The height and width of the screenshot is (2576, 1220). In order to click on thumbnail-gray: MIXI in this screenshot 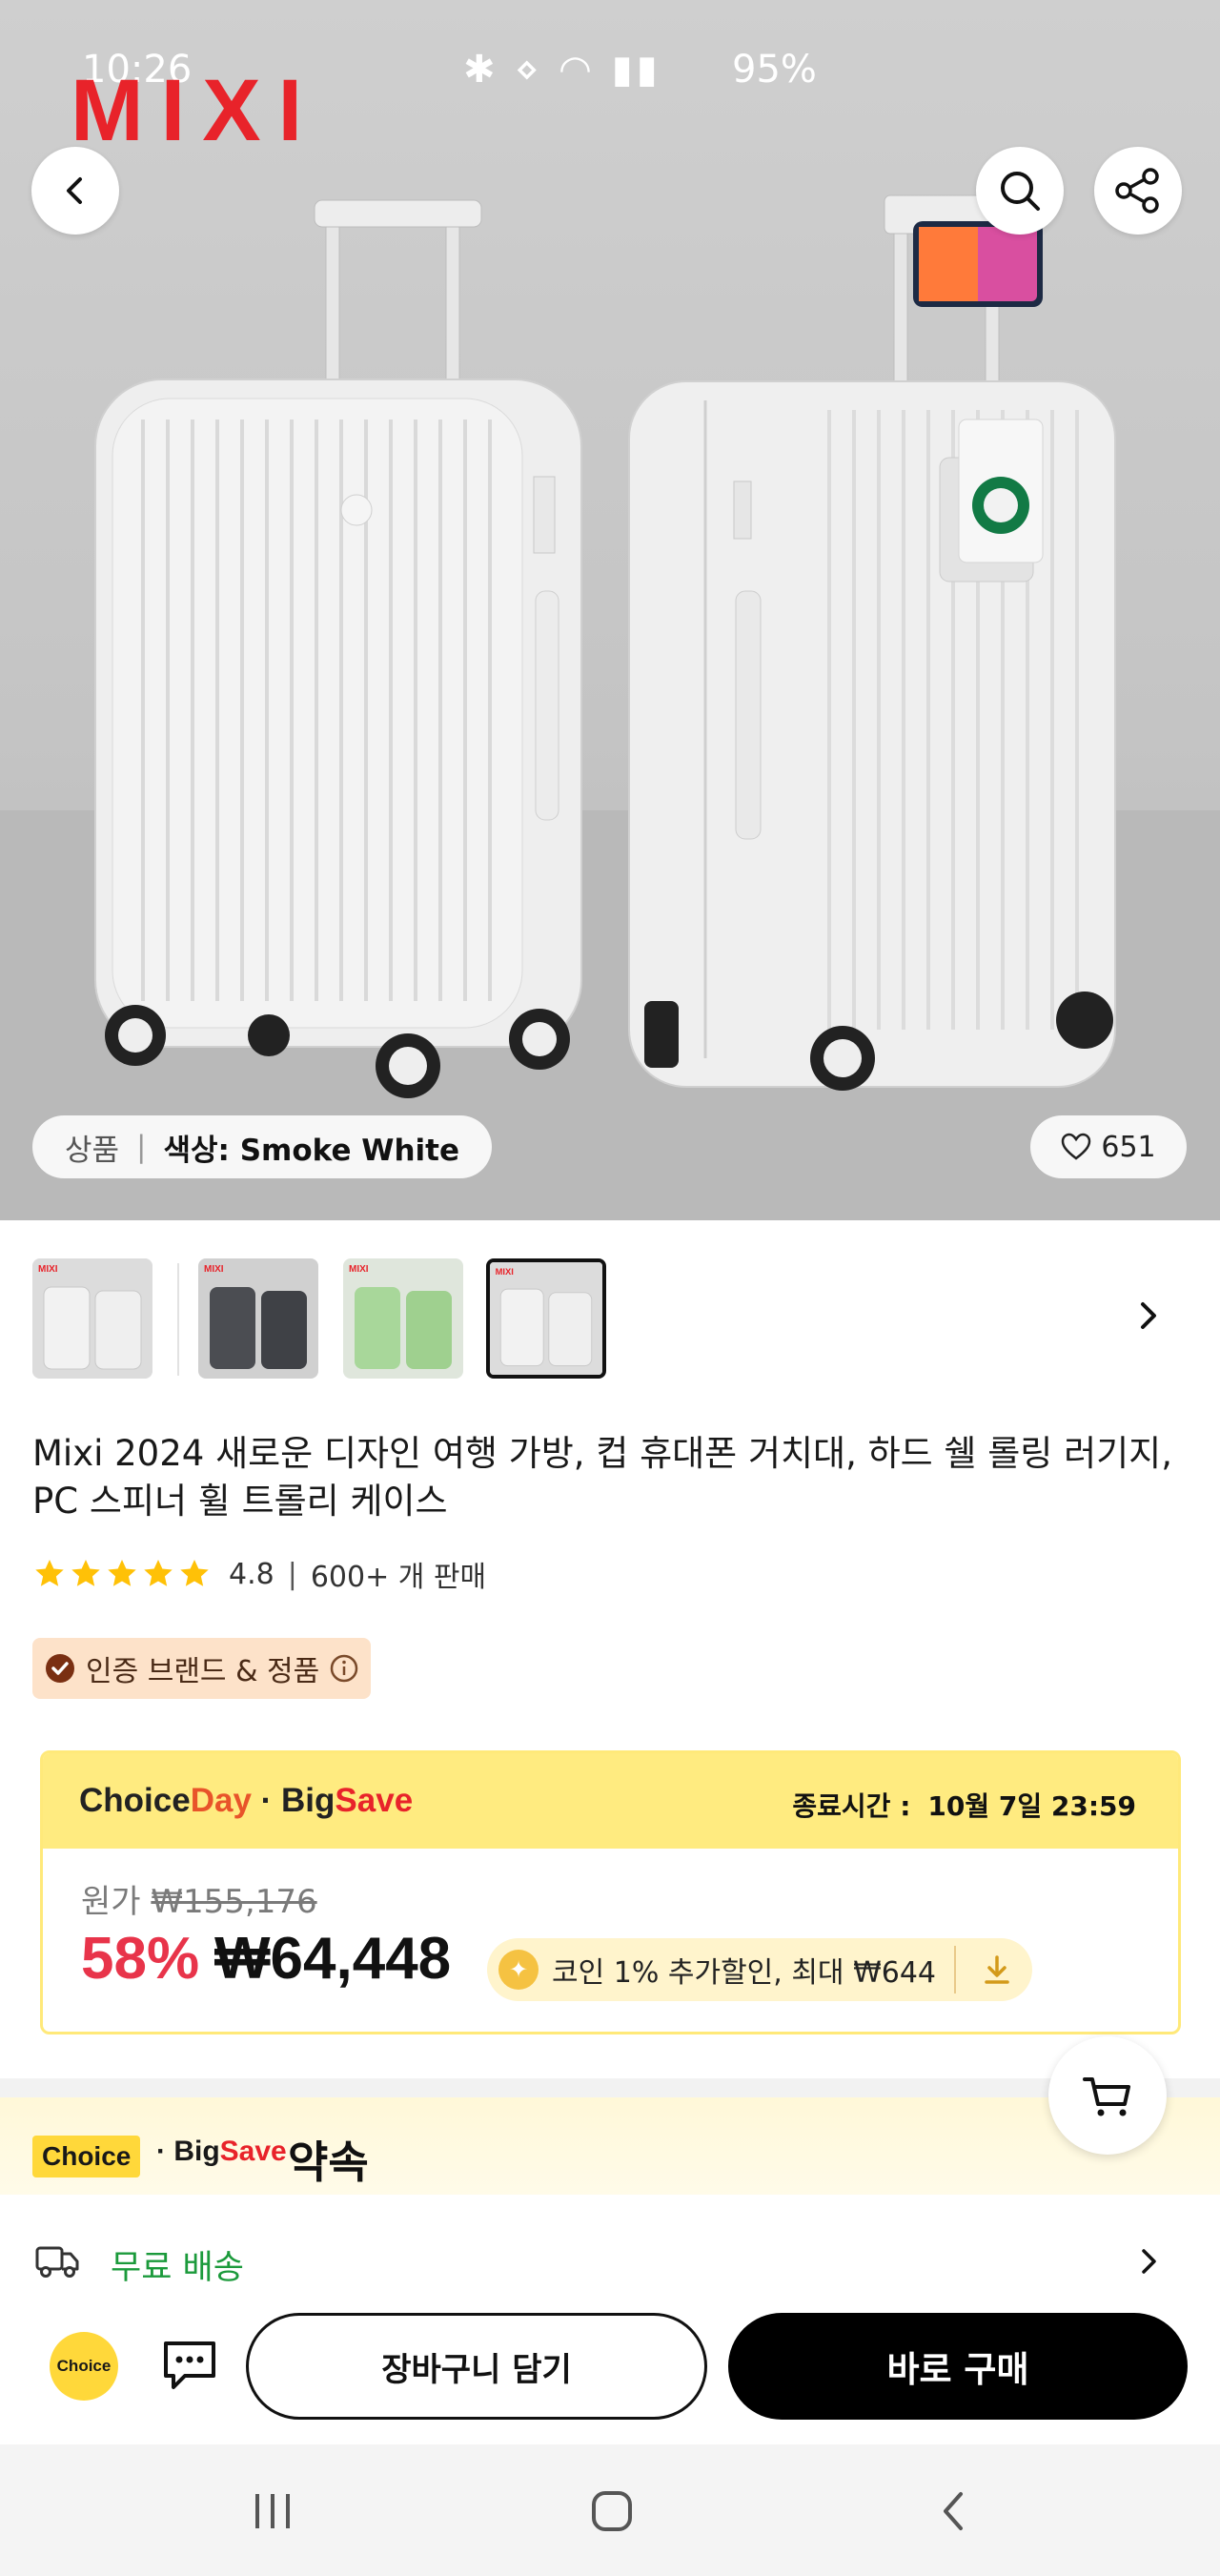, I will do `click(258, 1318)`.